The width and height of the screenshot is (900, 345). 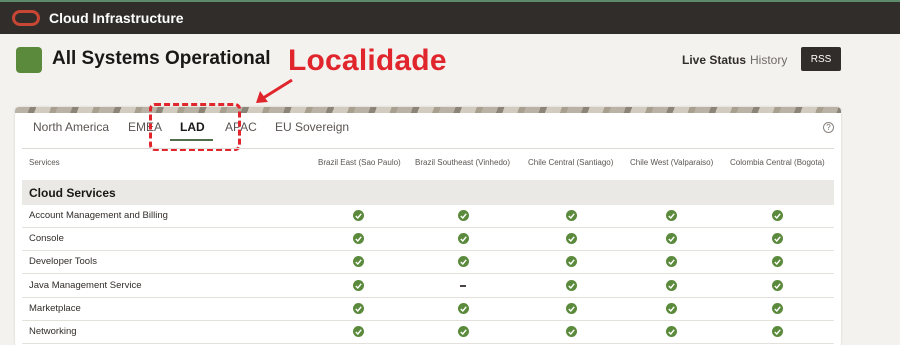 I want to click on column-header-region: Chile Central (Santiago), so click(x=571, y=162).